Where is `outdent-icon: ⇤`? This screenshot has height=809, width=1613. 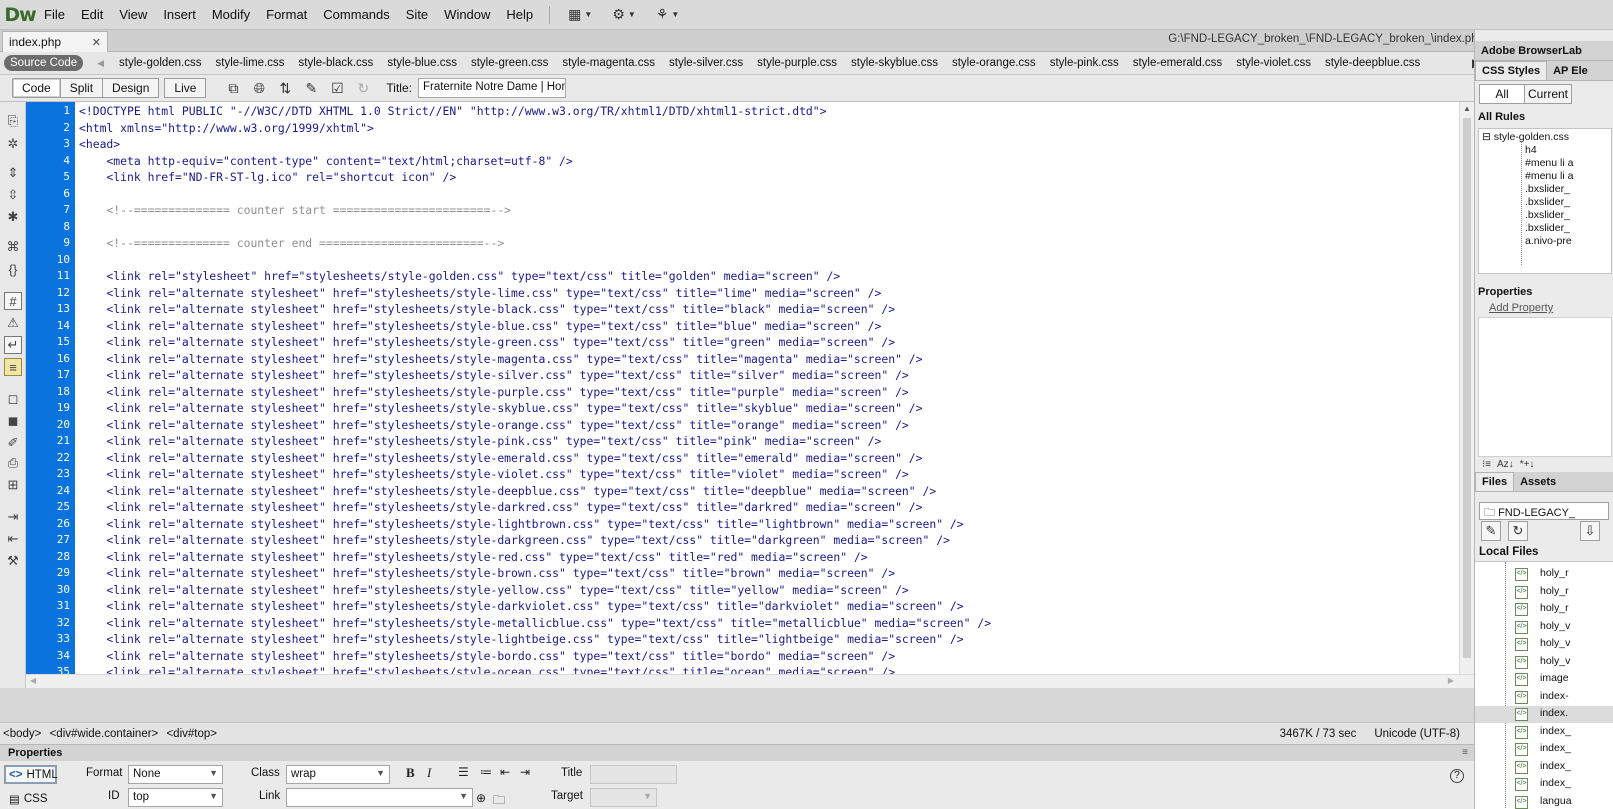
outdent-icon: ⇤ is located at coordinates (505, 772).